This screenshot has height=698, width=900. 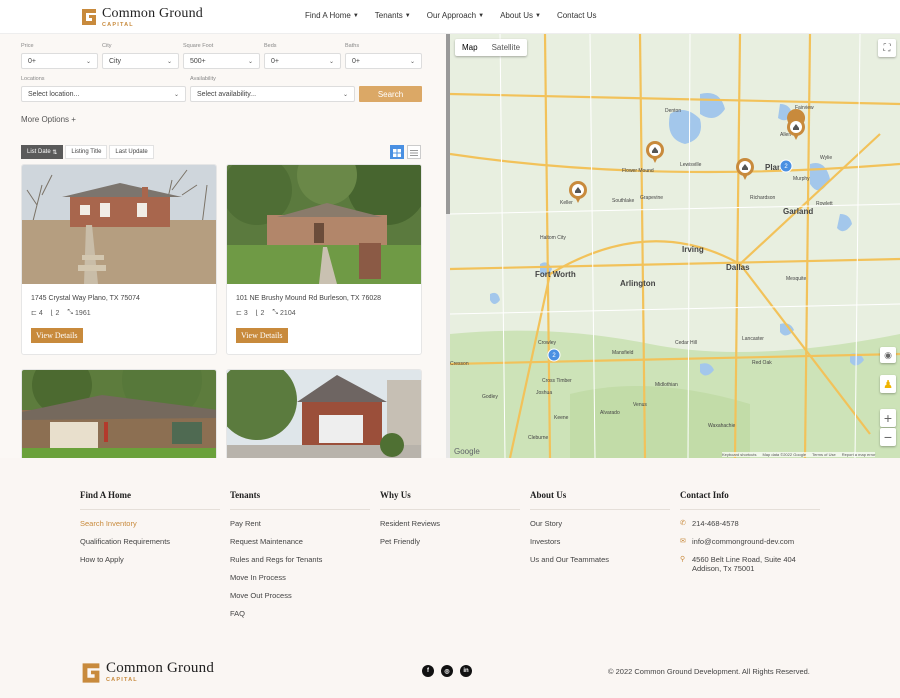 What do you see at coordinates (600, 541) in the screenshot?
I see `footer-link: Investors` at bounding box center [600, 541].